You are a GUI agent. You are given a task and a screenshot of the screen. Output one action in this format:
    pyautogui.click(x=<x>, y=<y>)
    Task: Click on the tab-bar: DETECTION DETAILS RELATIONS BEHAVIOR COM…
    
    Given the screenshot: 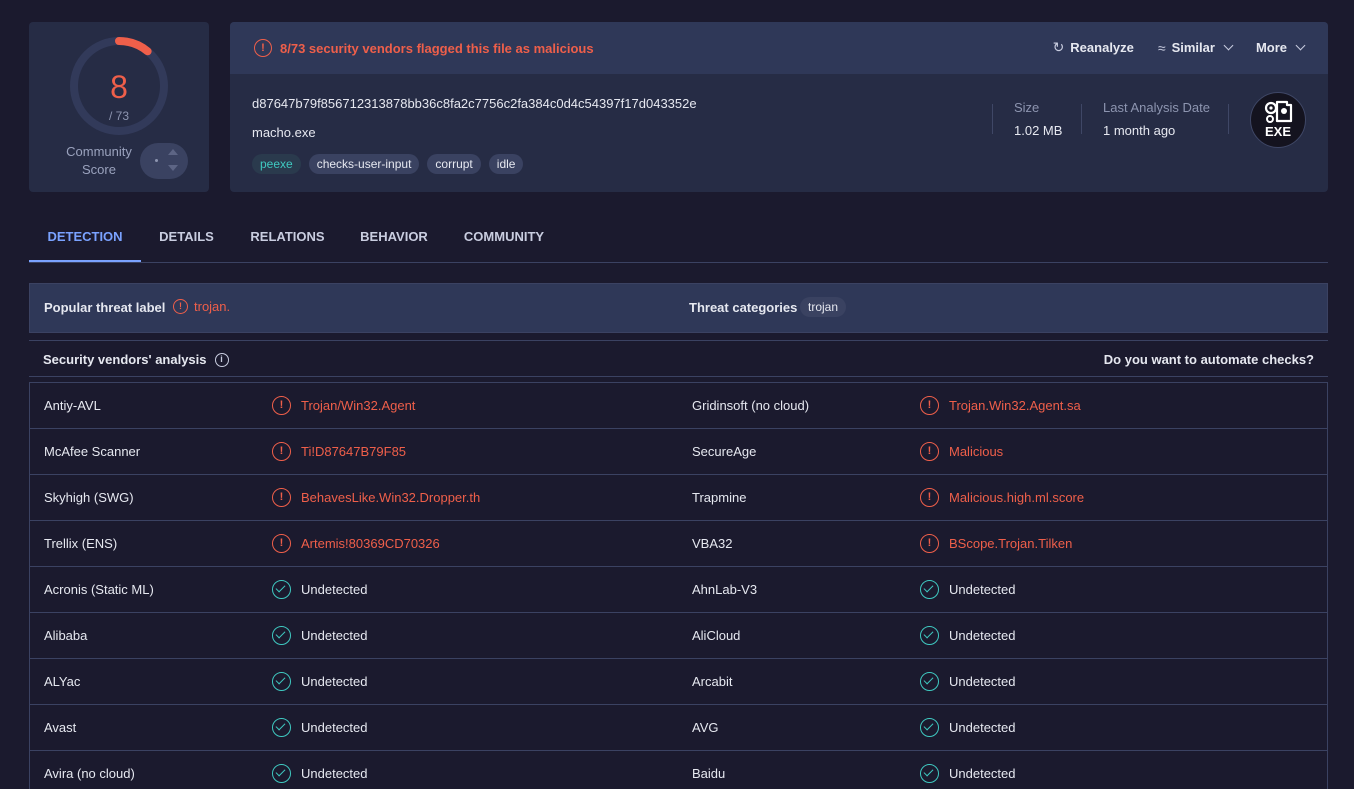 What is the action you would take?
    pyautogui.click(x=678, y=238)
    